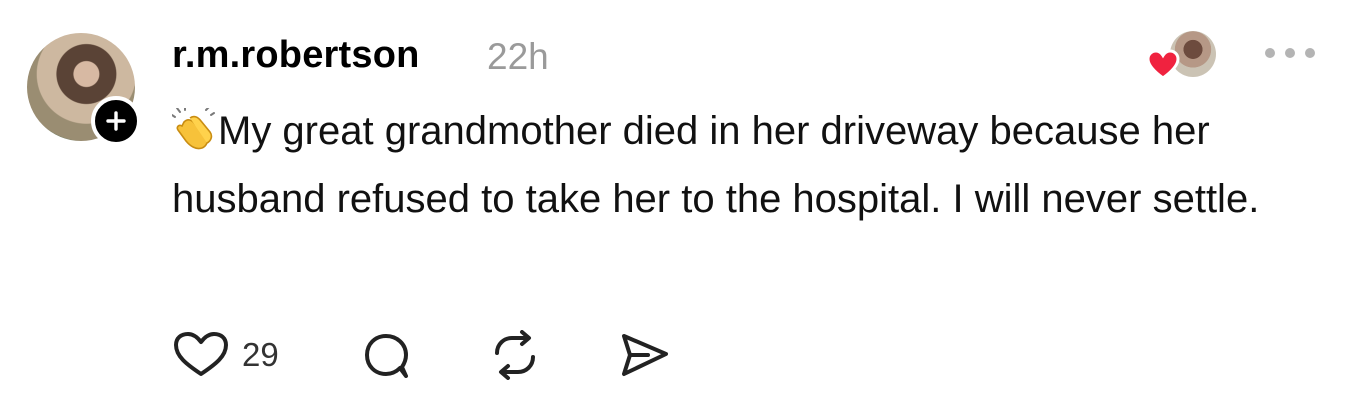 The width and height of the screenshot is (1348, 420). What do you see at coordinates (201, 354) in the screenshot?
I see `heart-outline-icon` at bounding box center [201, 354].